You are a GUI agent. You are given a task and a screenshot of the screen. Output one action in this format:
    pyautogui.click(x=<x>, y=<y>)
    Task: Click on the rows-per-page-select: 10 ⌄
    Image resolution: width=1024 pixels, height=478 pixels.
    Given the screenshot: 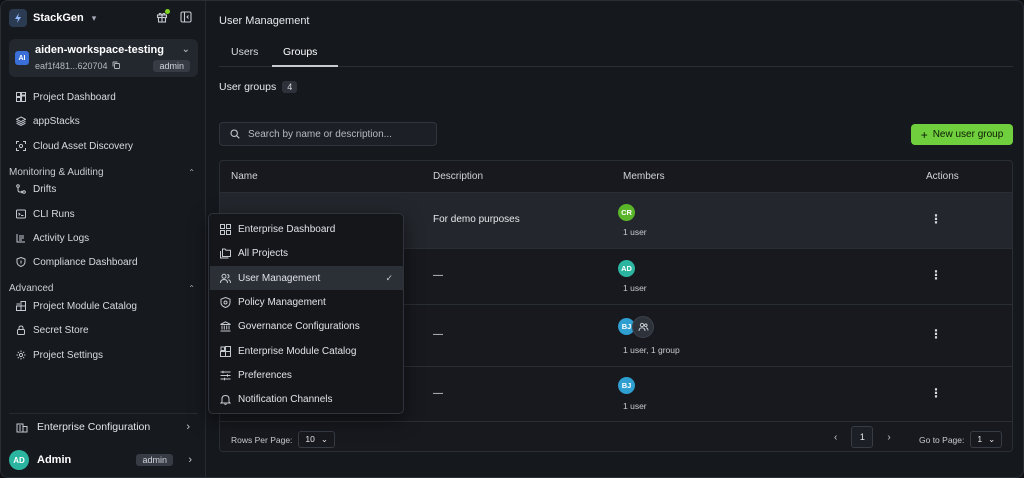 What is the action you would take?
    pyautogui.click(x=317, y=439)
    